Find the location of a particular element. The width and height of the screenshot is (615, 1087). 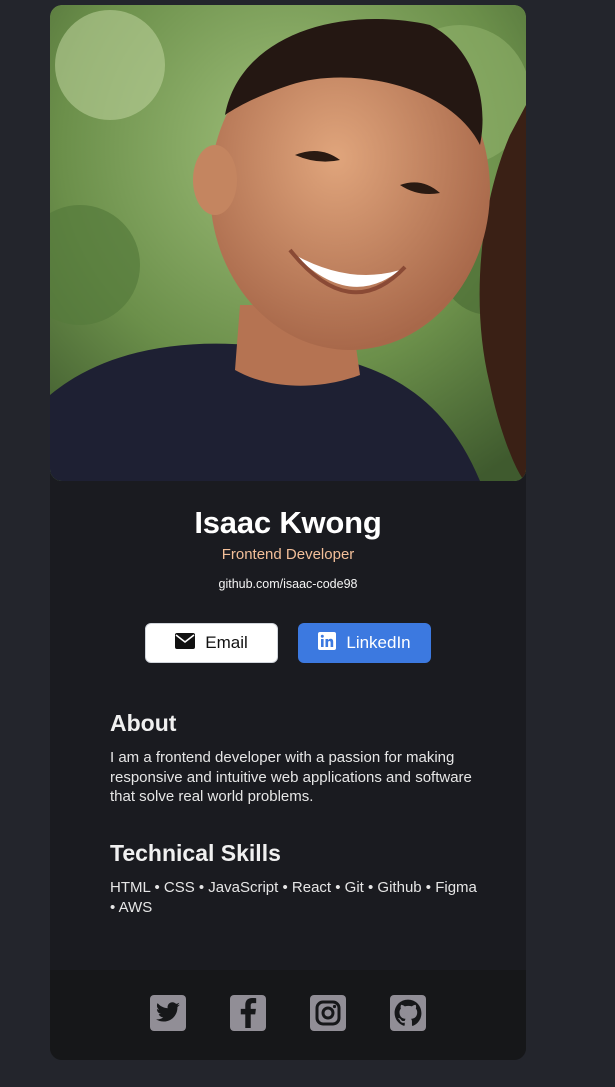

facebook-icon is located at coordinates (248, 1013).